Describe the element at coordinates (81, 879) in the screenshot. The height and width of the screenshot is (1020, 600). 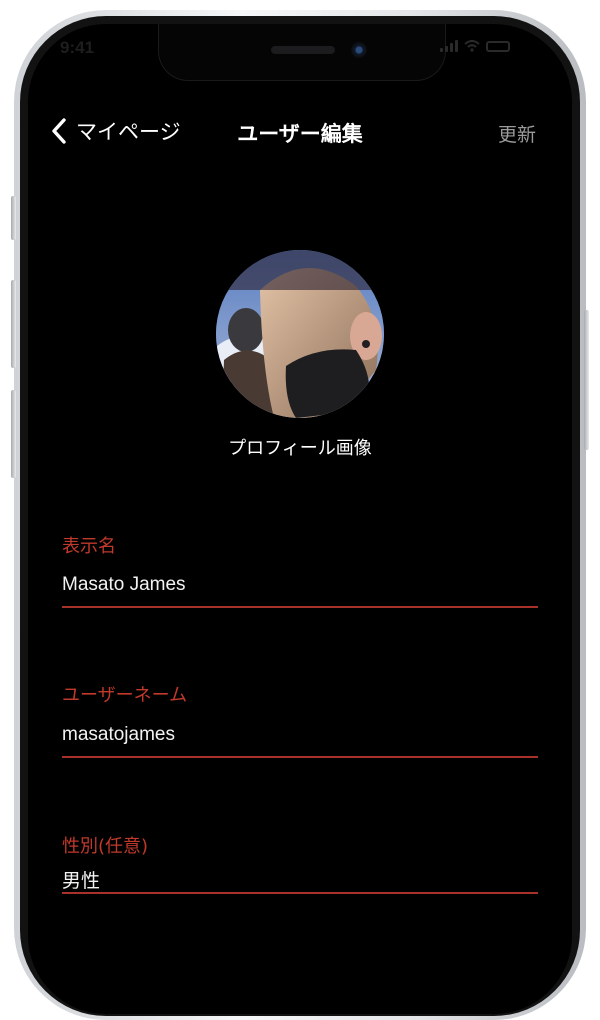
I see `gender-field: 男性` at that location.